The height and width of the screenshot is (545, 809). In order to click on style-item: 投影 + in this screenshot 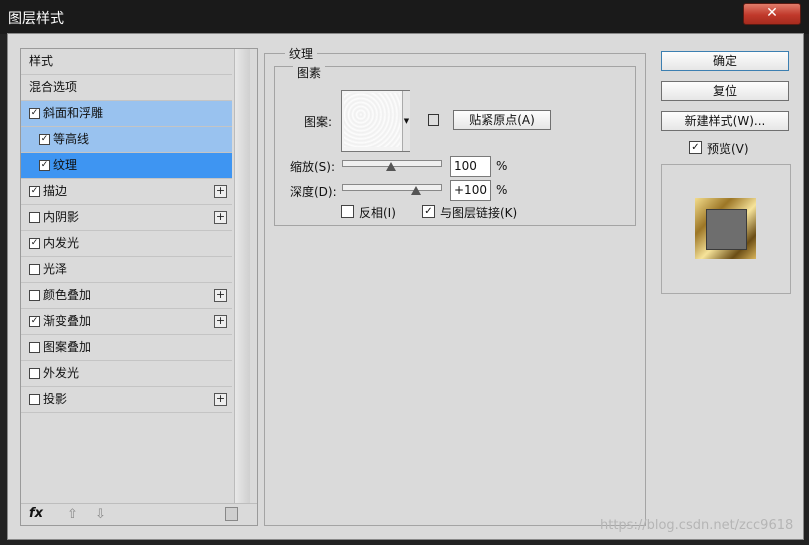, I will do `click(126, 400)`.